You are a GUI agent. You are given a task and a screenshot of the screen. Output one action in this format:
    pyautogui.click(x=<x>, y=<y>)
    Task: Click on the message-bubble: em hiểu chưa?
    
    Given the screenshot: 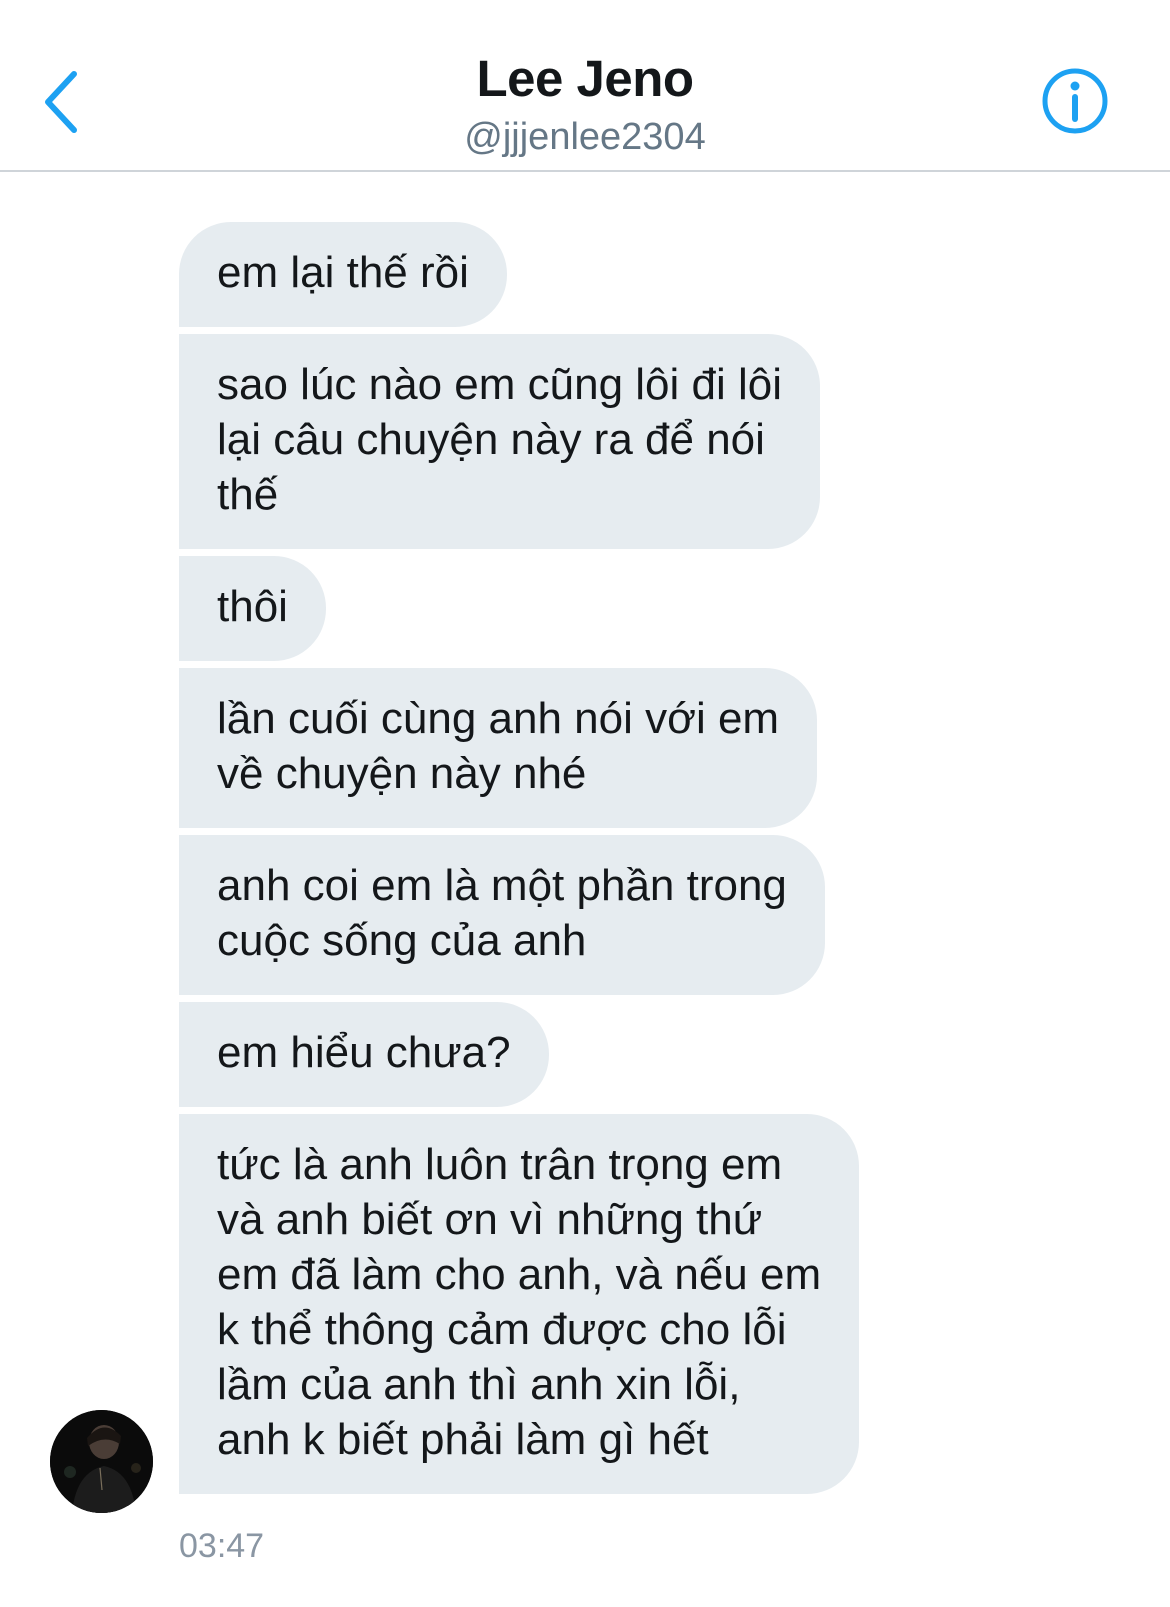 What is the action you would take?
    pyautogui.click(x=364, y=1054)
    